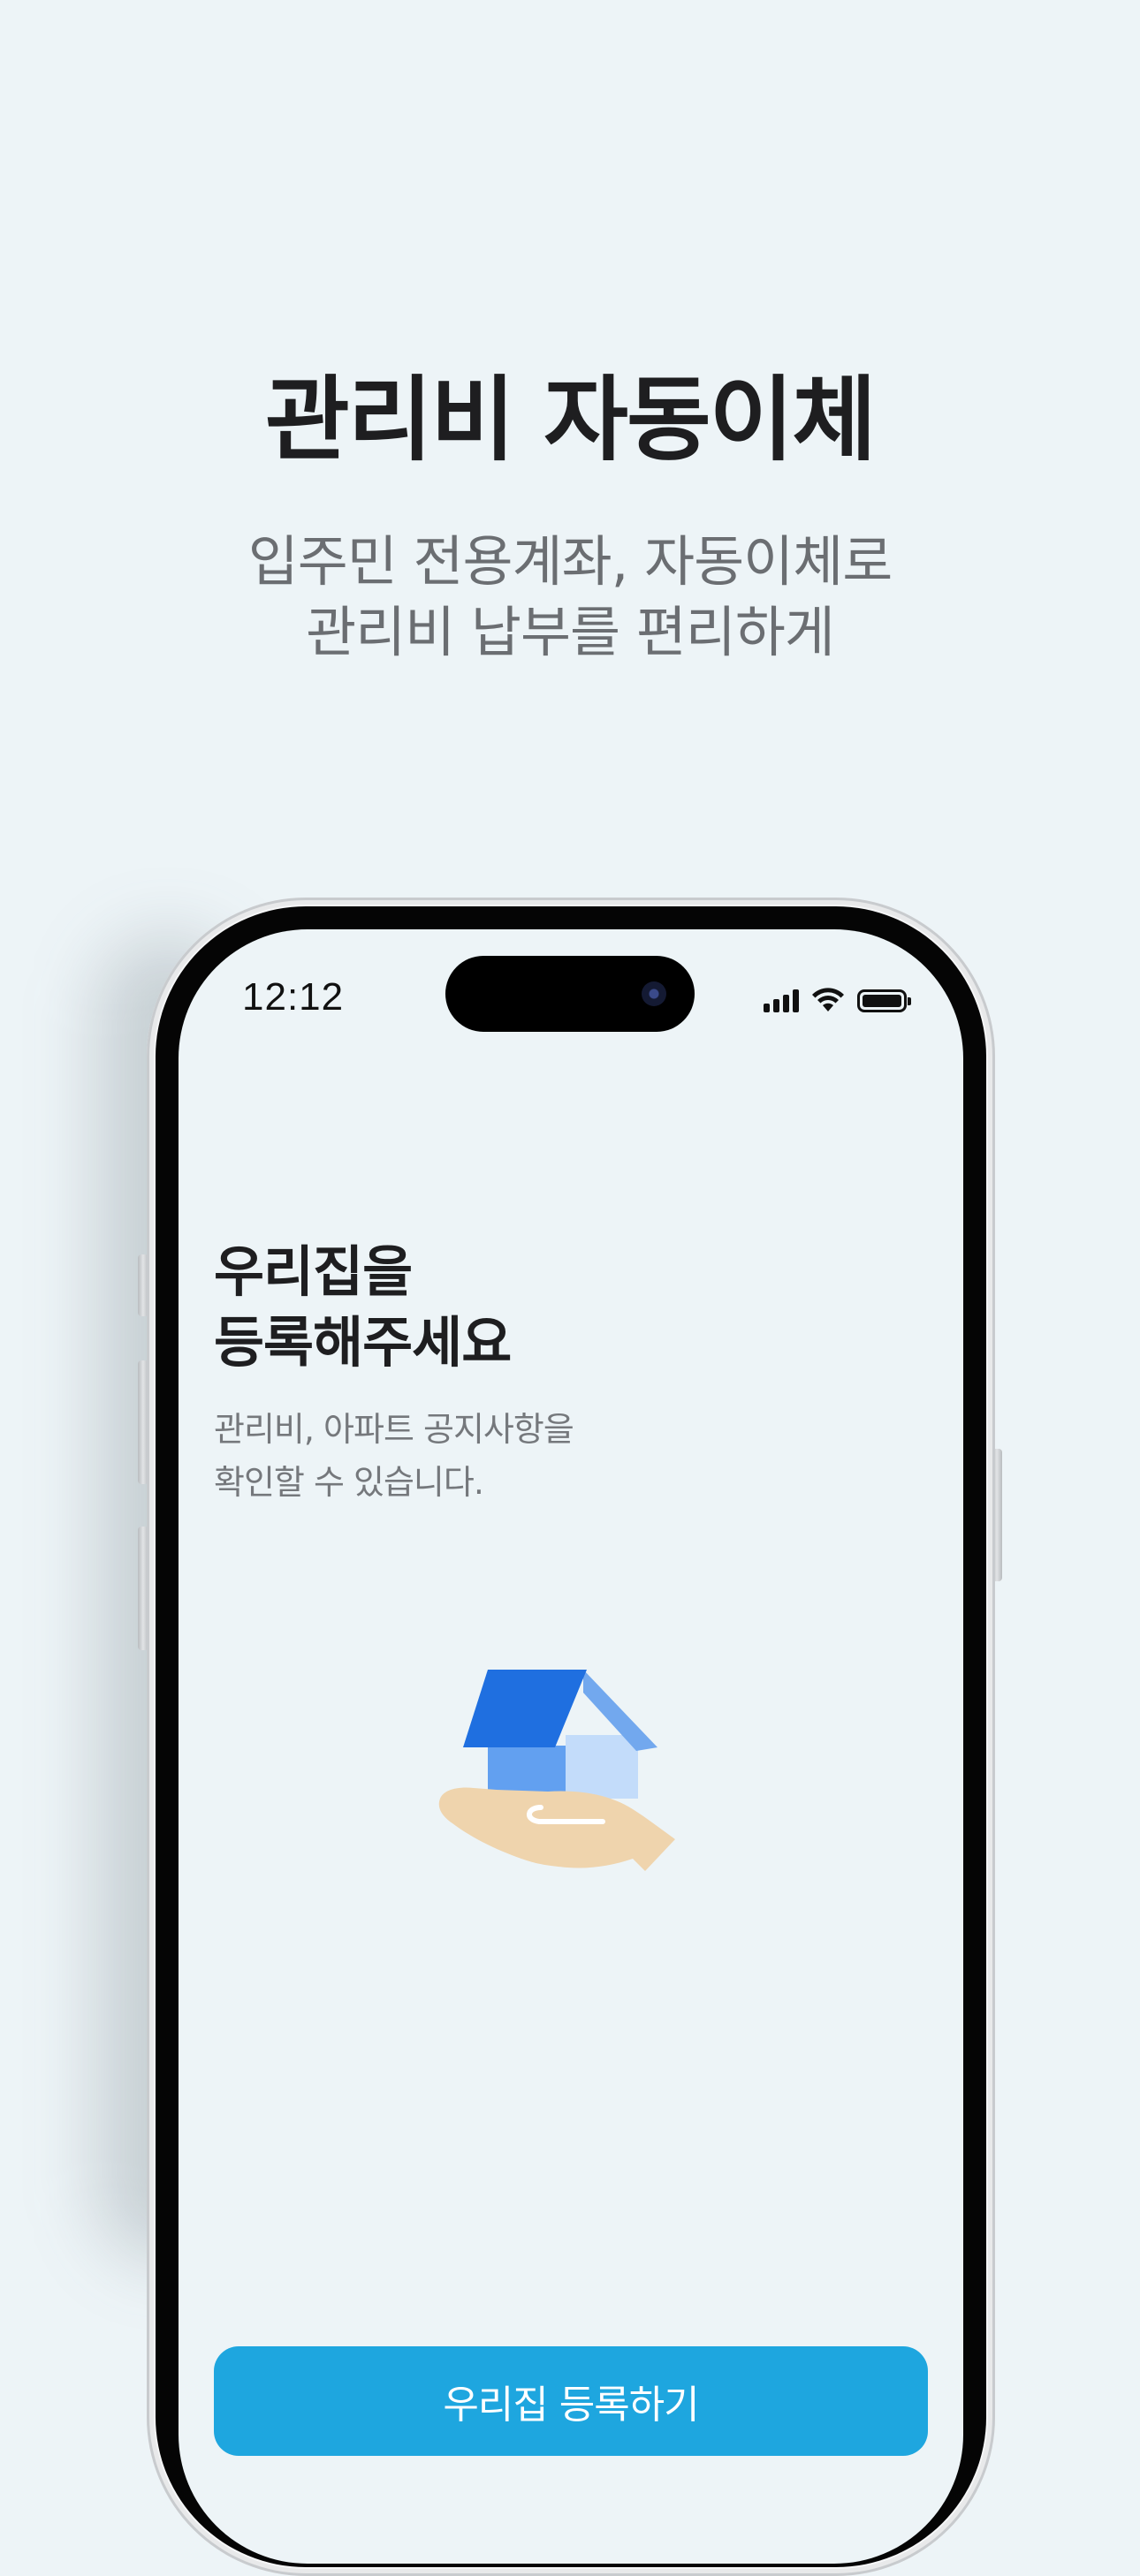 This screenshot has width=1140, height=2576. What do you see at coordinates (781, 1001) in the screenshot?
I see `cellular-signal-icon` at bounding box center [781, 1001].